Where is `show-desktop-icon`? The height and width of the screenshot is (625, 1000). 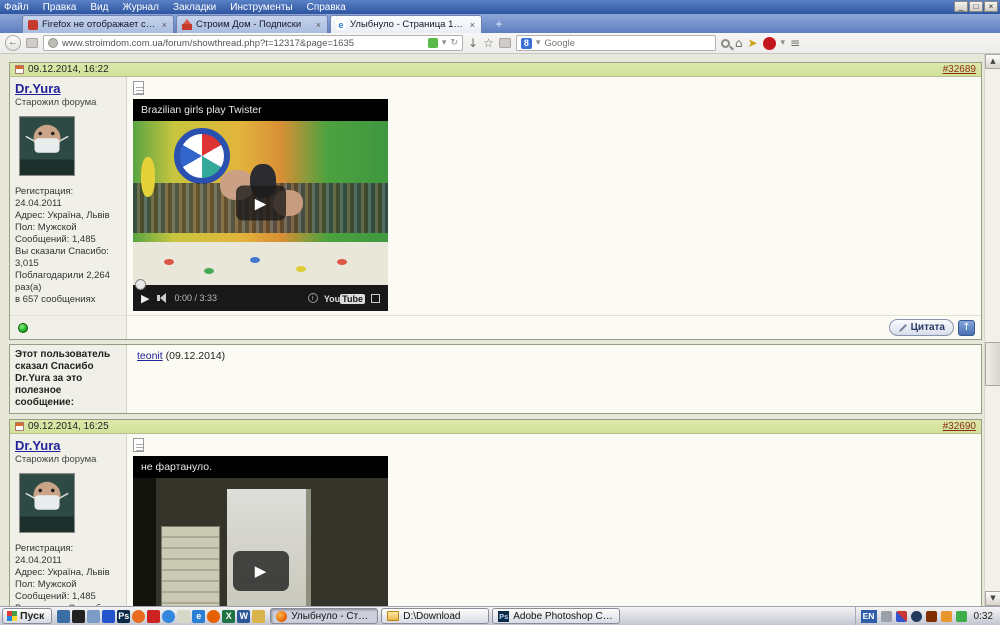
show-desktop-icon is located at coordinates (64, 616).